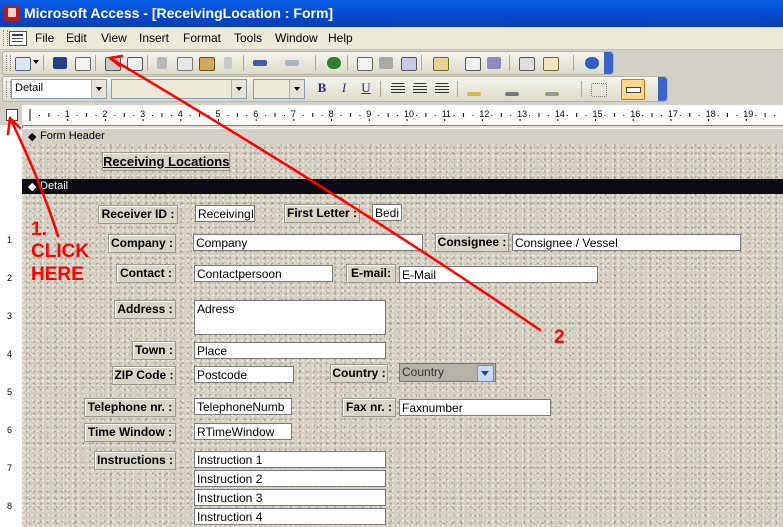 The height and width of the screenshot is (527, 783). What do you see at coordinates (57, 274) in the screenshot?
I see `annotation-step-1-here: HERE` at bounding box center [57, 274].